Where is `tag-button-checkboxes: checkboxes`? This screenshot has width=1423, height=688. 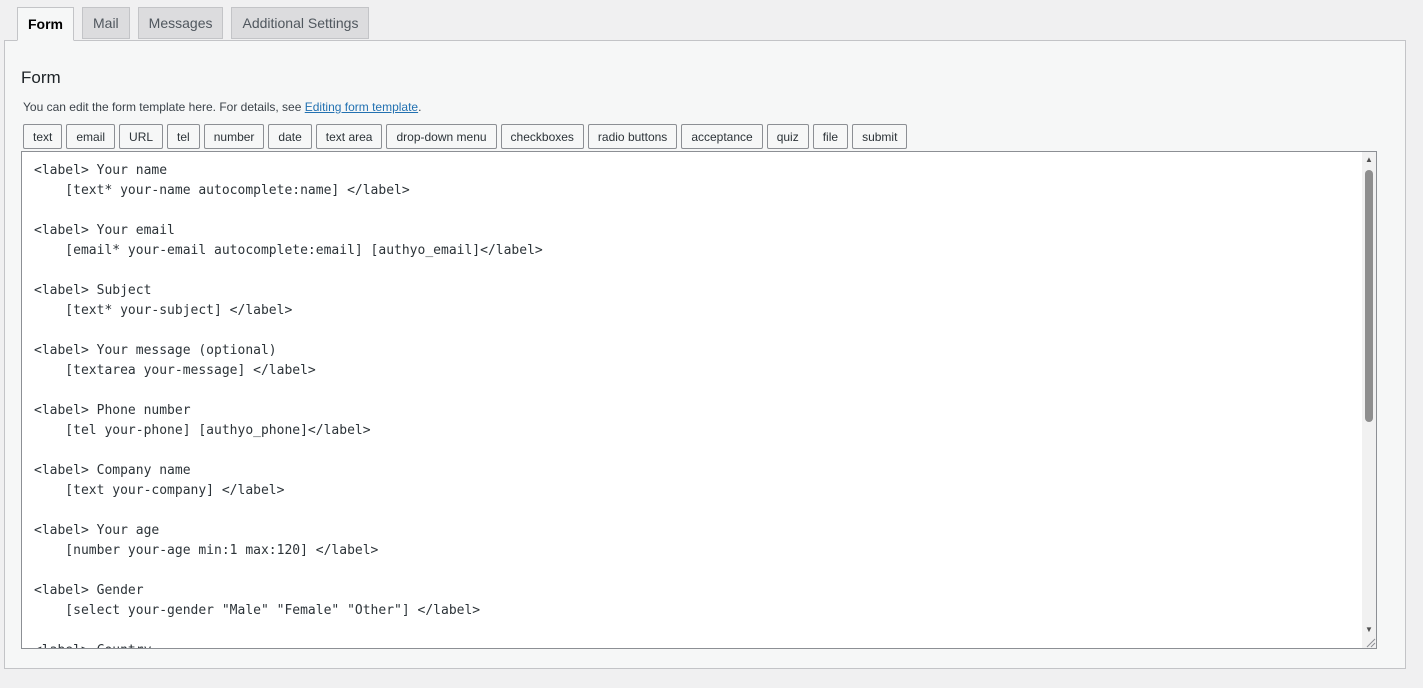 tag-button-checkboxes: checkboxes is located at coordinates (542, 136).